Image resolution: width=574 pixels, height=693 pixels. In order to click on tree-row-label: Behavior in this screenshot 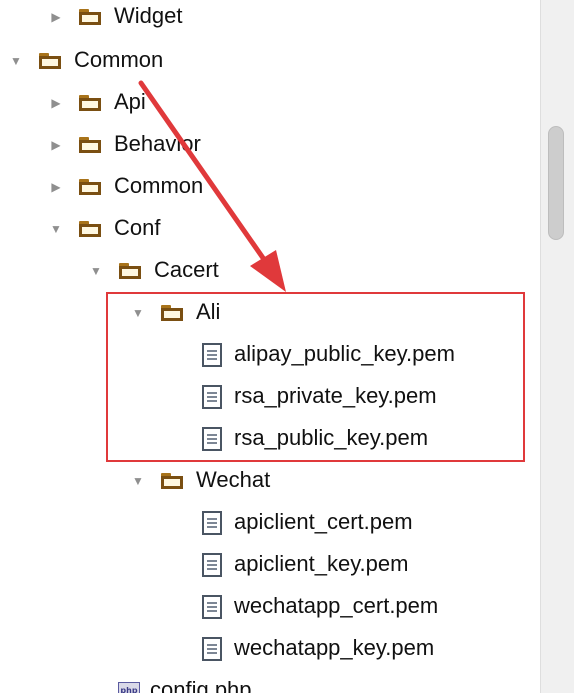, I will do `click(157, 143)`.